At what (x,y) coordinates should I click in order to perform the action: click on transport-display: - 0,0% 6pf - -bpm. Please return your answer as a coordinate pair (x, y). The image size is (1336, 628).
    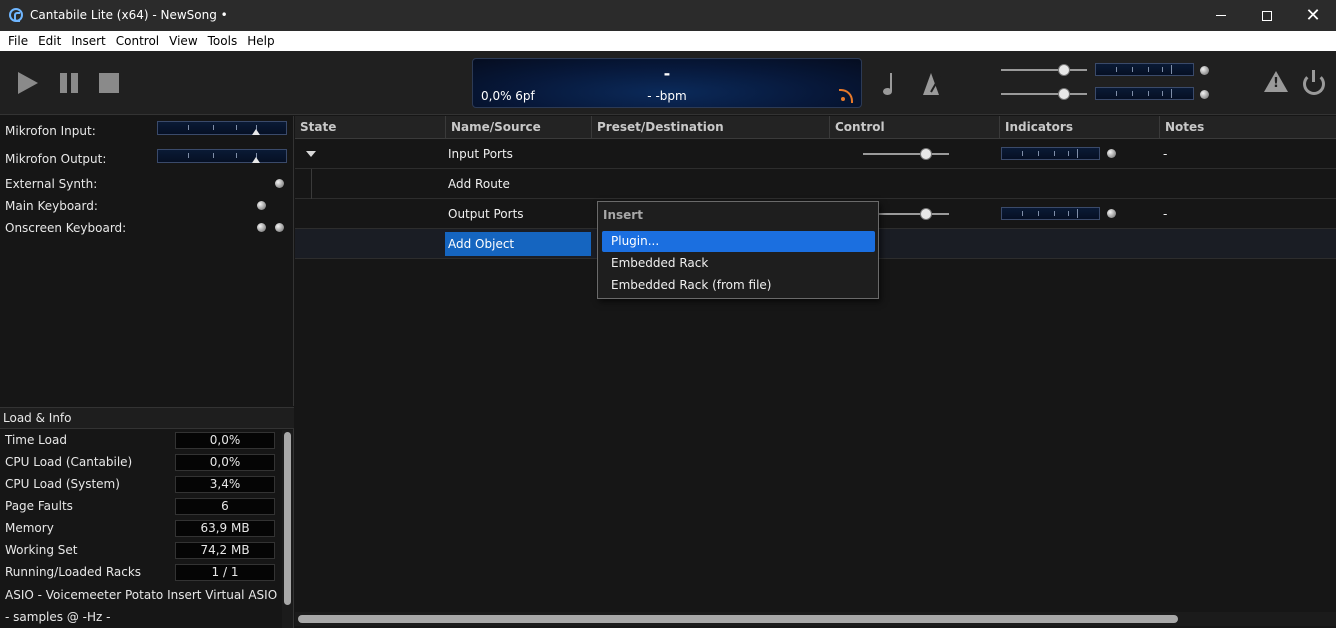
    Looking at the image, I should click on (667, 83).